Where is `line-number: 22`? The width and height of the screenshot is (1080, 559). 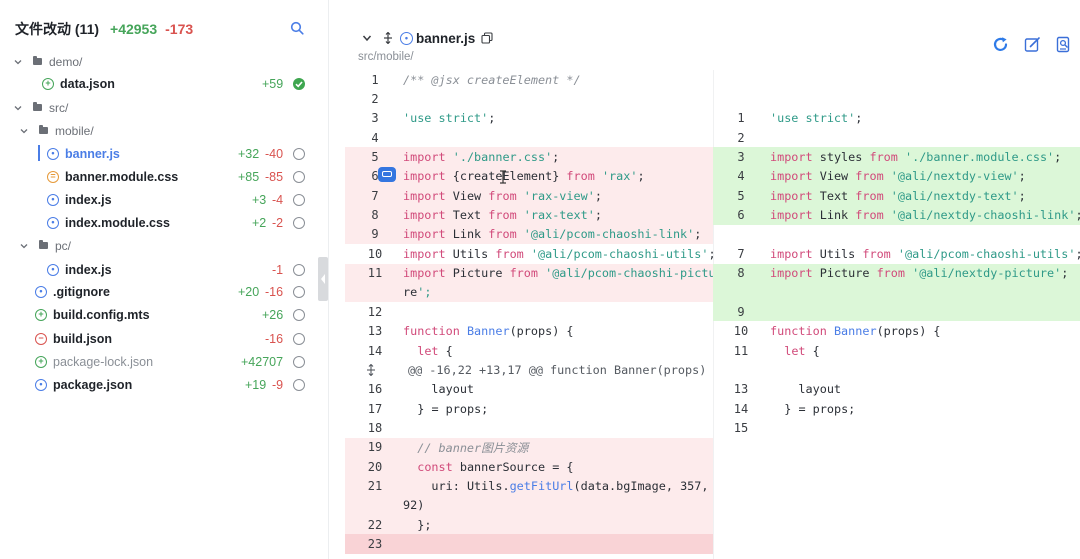 line-number: 22 is located at coordinates (375, 524).